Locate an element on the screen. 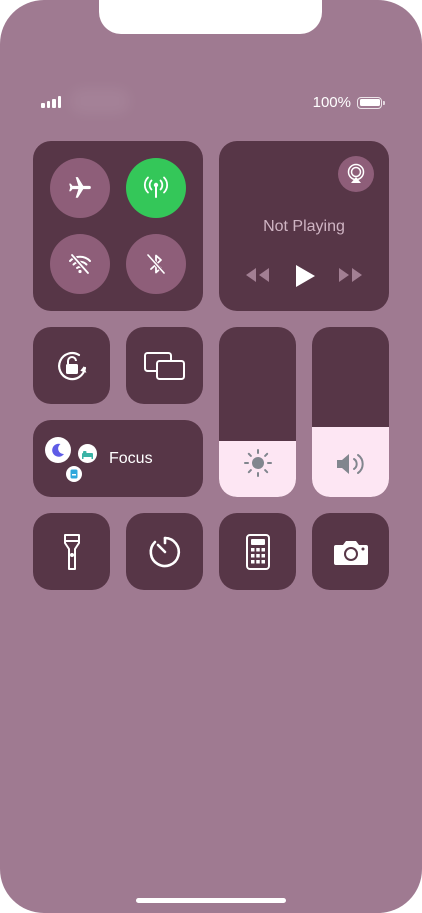 The image size is (422, 913). home-indicator is located at coordinates (211, 900).